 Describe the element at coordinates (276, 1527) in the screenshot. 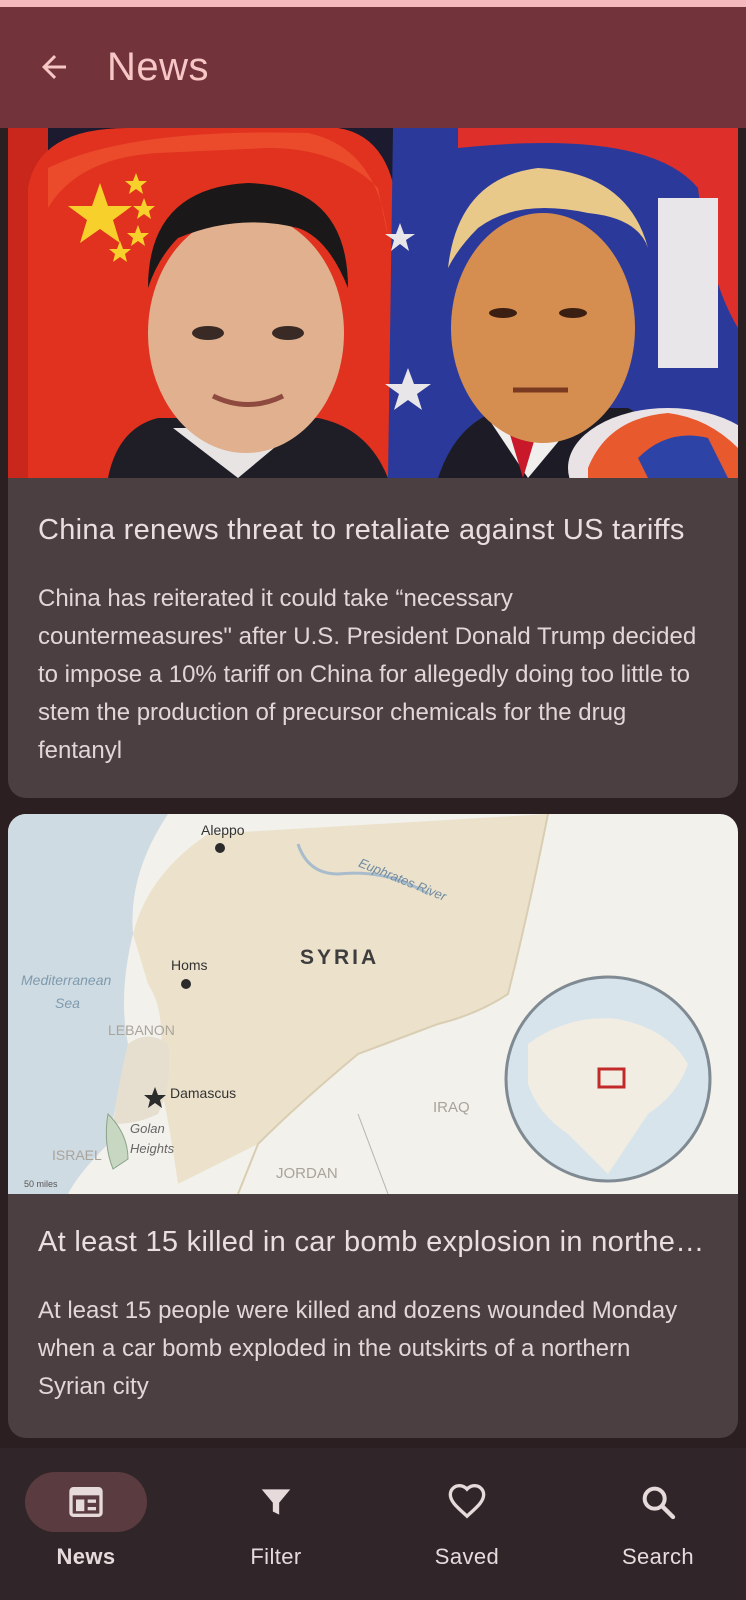

I see `nav-item-filter: Filter` at that location.